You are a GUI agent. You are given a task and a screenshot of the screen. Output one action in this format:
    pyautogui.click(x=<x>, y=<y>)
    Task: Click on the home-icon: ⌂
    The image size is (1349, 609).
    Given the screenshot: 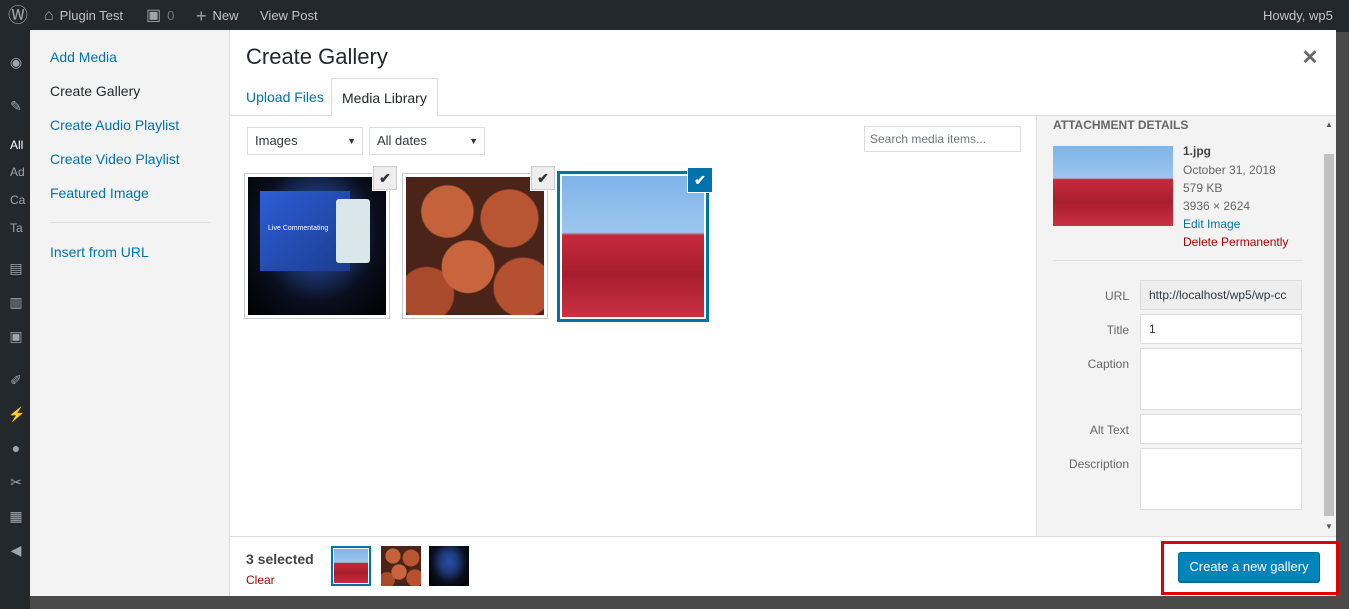 What is the action you would take?
    pyautogui.click(x=49, y=15)
    